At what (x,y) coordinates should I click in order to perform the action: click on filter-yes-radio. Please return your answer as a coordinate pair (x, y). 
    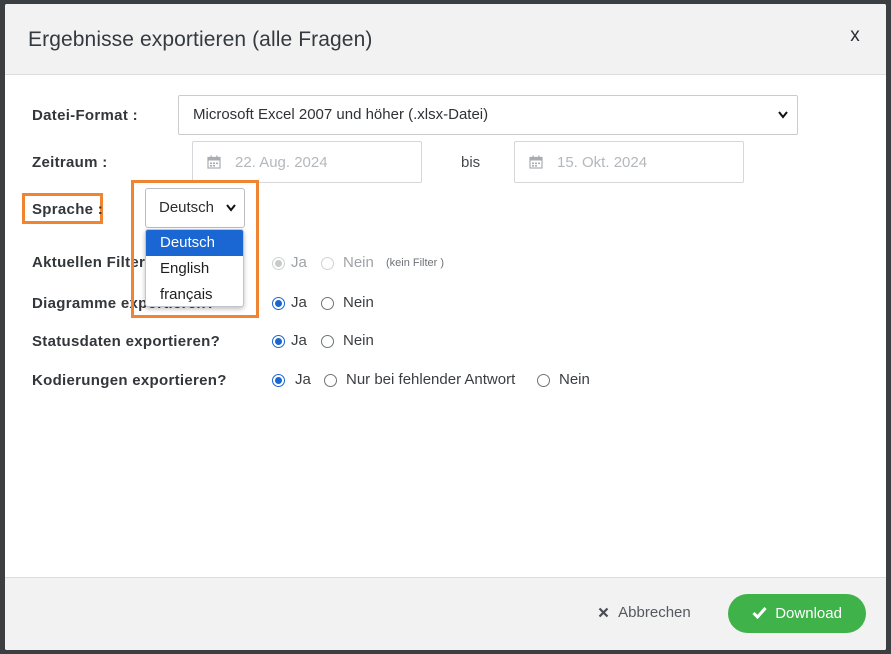
    Looking at the image, I should click on (278, 263).